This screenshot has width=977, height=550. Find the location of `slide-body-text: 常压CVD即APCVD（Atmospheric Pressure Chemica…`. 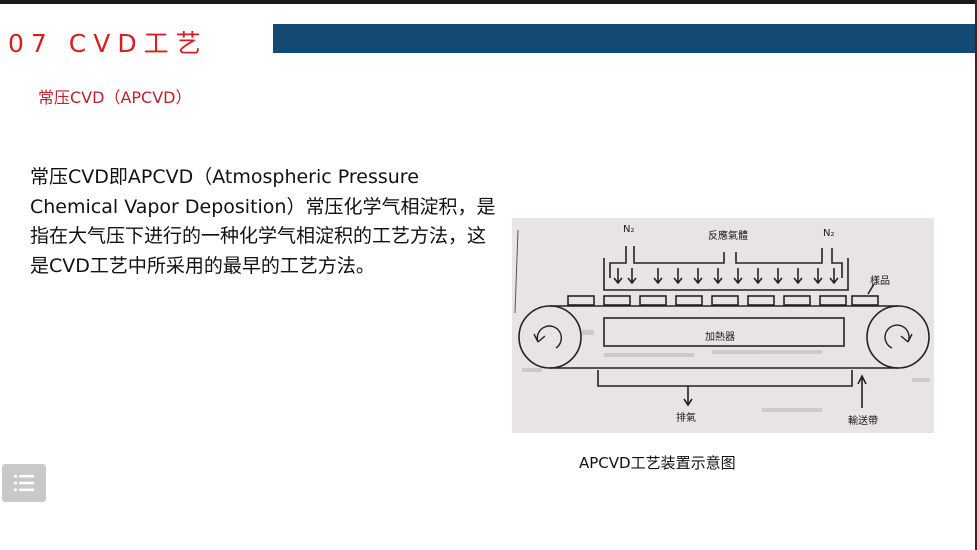

slide-body-text: 常压CVD即APCVD（Atmospheric Pressure Chemica… is located at coordinates (263, 221).